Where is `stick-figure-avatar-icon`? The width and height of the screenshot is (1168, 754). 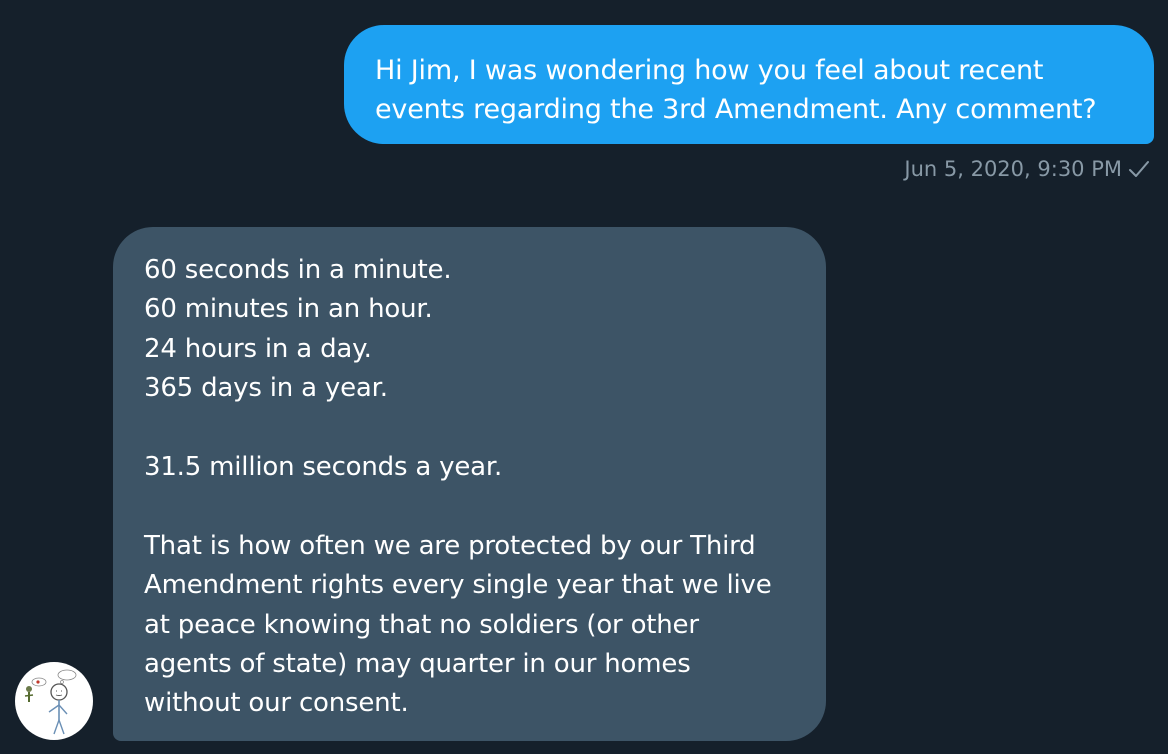 stick-figure-avatar-icon is located at coordinates (50, 702).